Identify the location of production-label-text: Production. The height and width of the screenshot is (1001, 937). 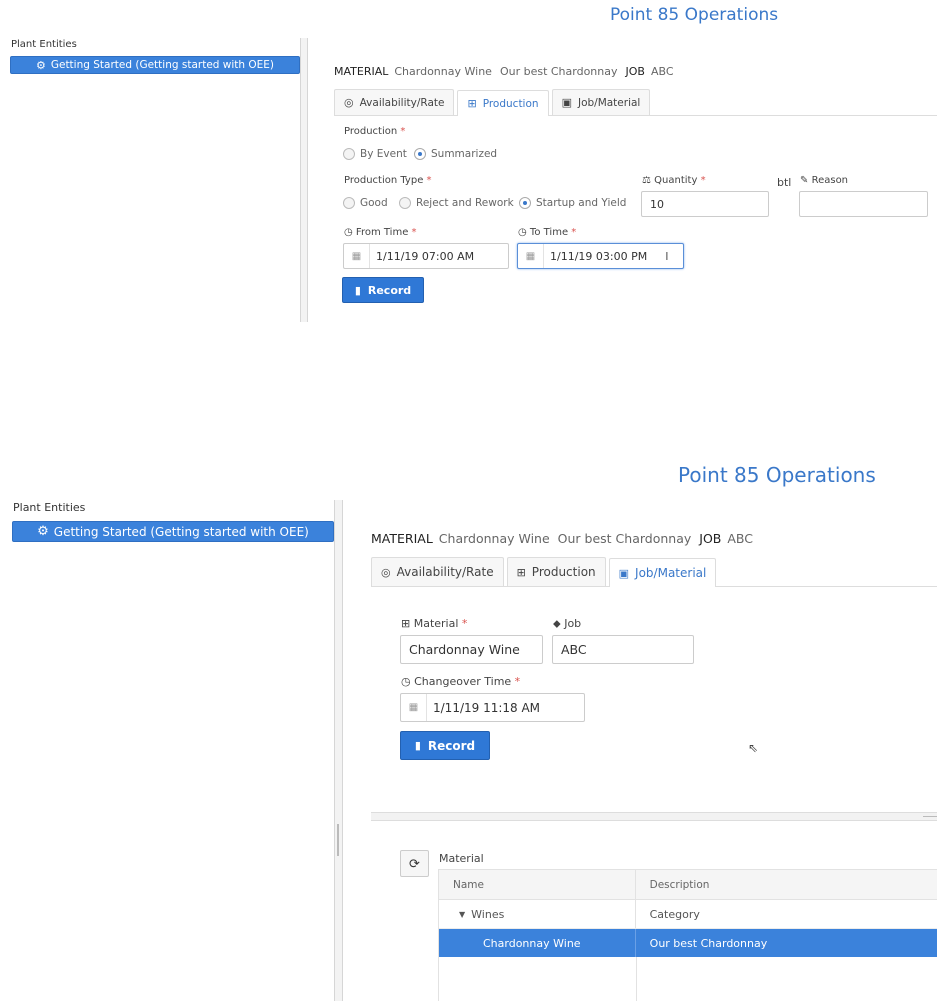
(371, 131).